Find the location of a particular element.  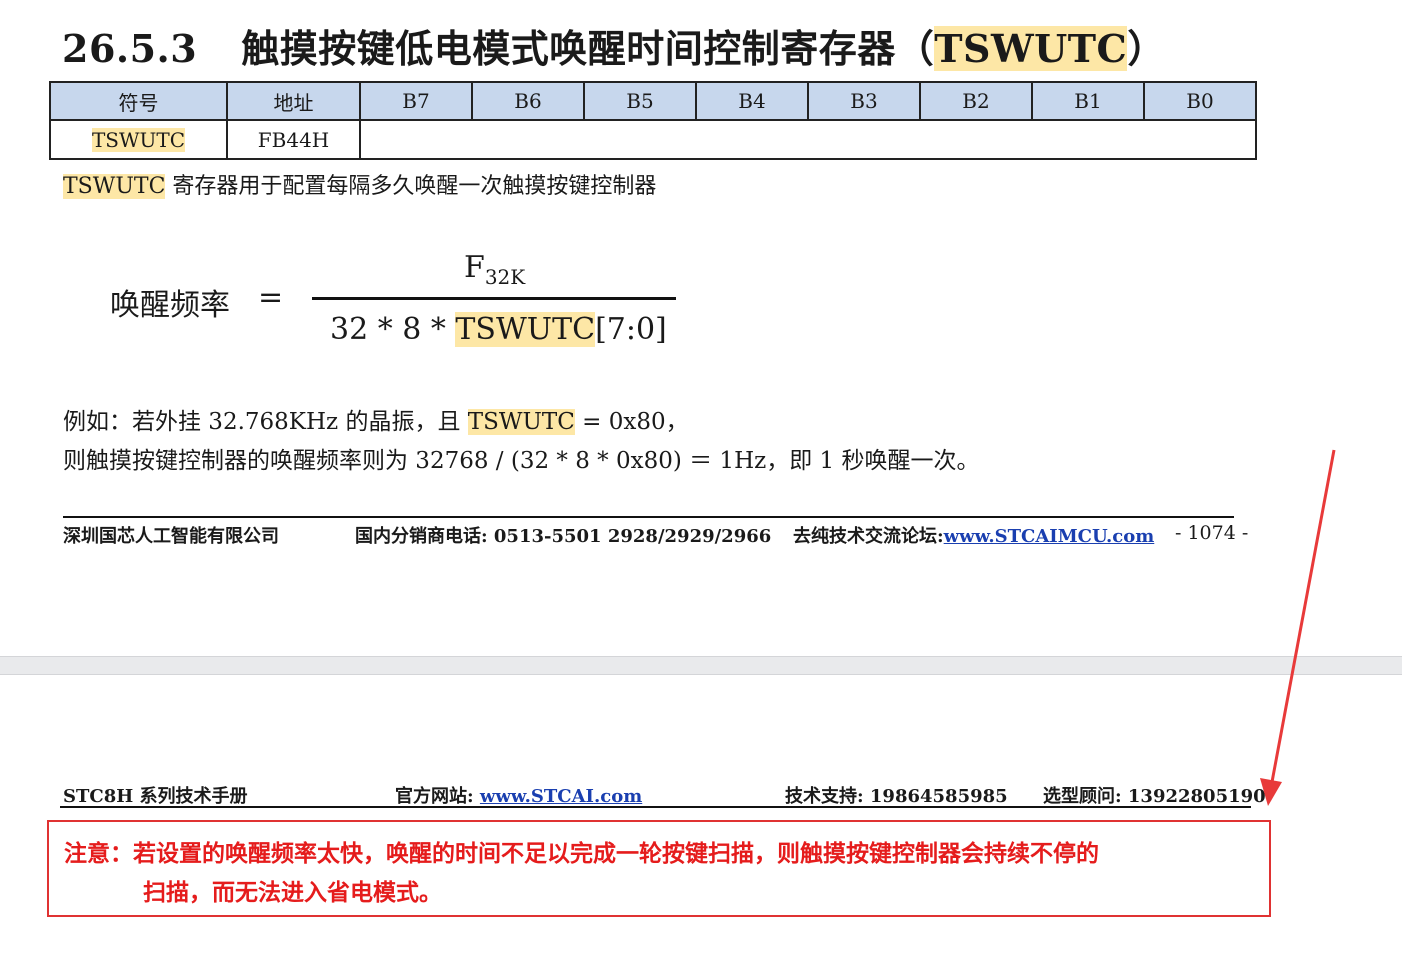

arrow-head is located at coordinates (1271, 792).